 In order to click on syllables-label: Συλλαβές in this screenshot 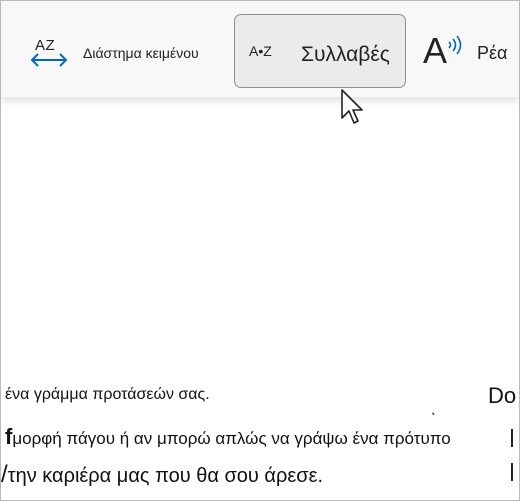, I will do `click(345, 54)`.